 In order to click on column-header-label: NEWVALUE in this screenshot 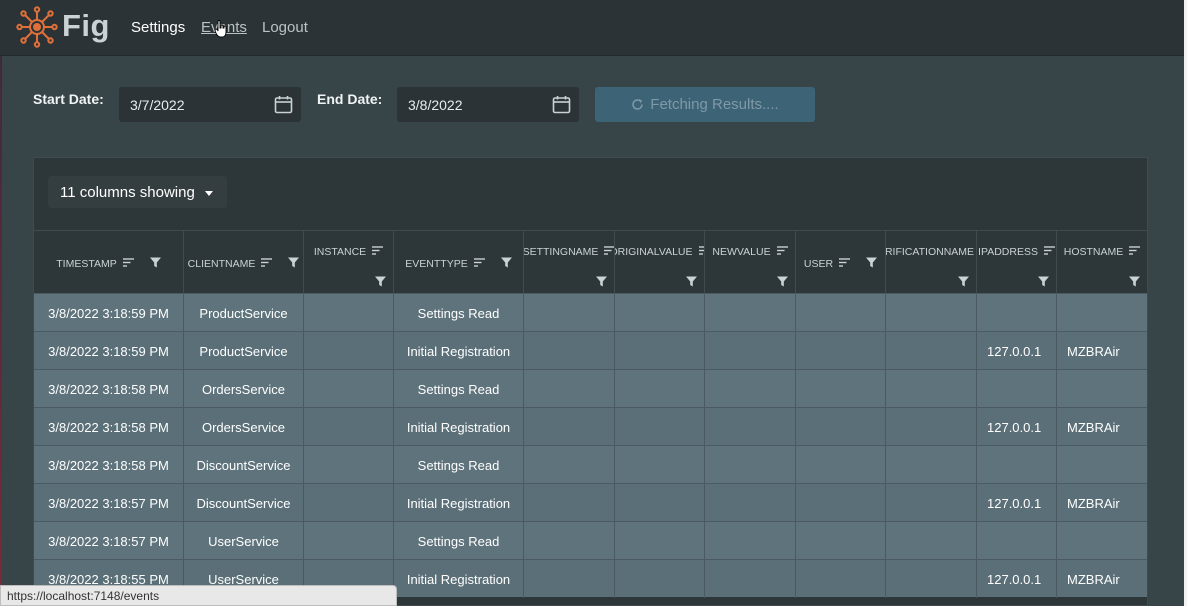, I will do `click(741, 252)`.